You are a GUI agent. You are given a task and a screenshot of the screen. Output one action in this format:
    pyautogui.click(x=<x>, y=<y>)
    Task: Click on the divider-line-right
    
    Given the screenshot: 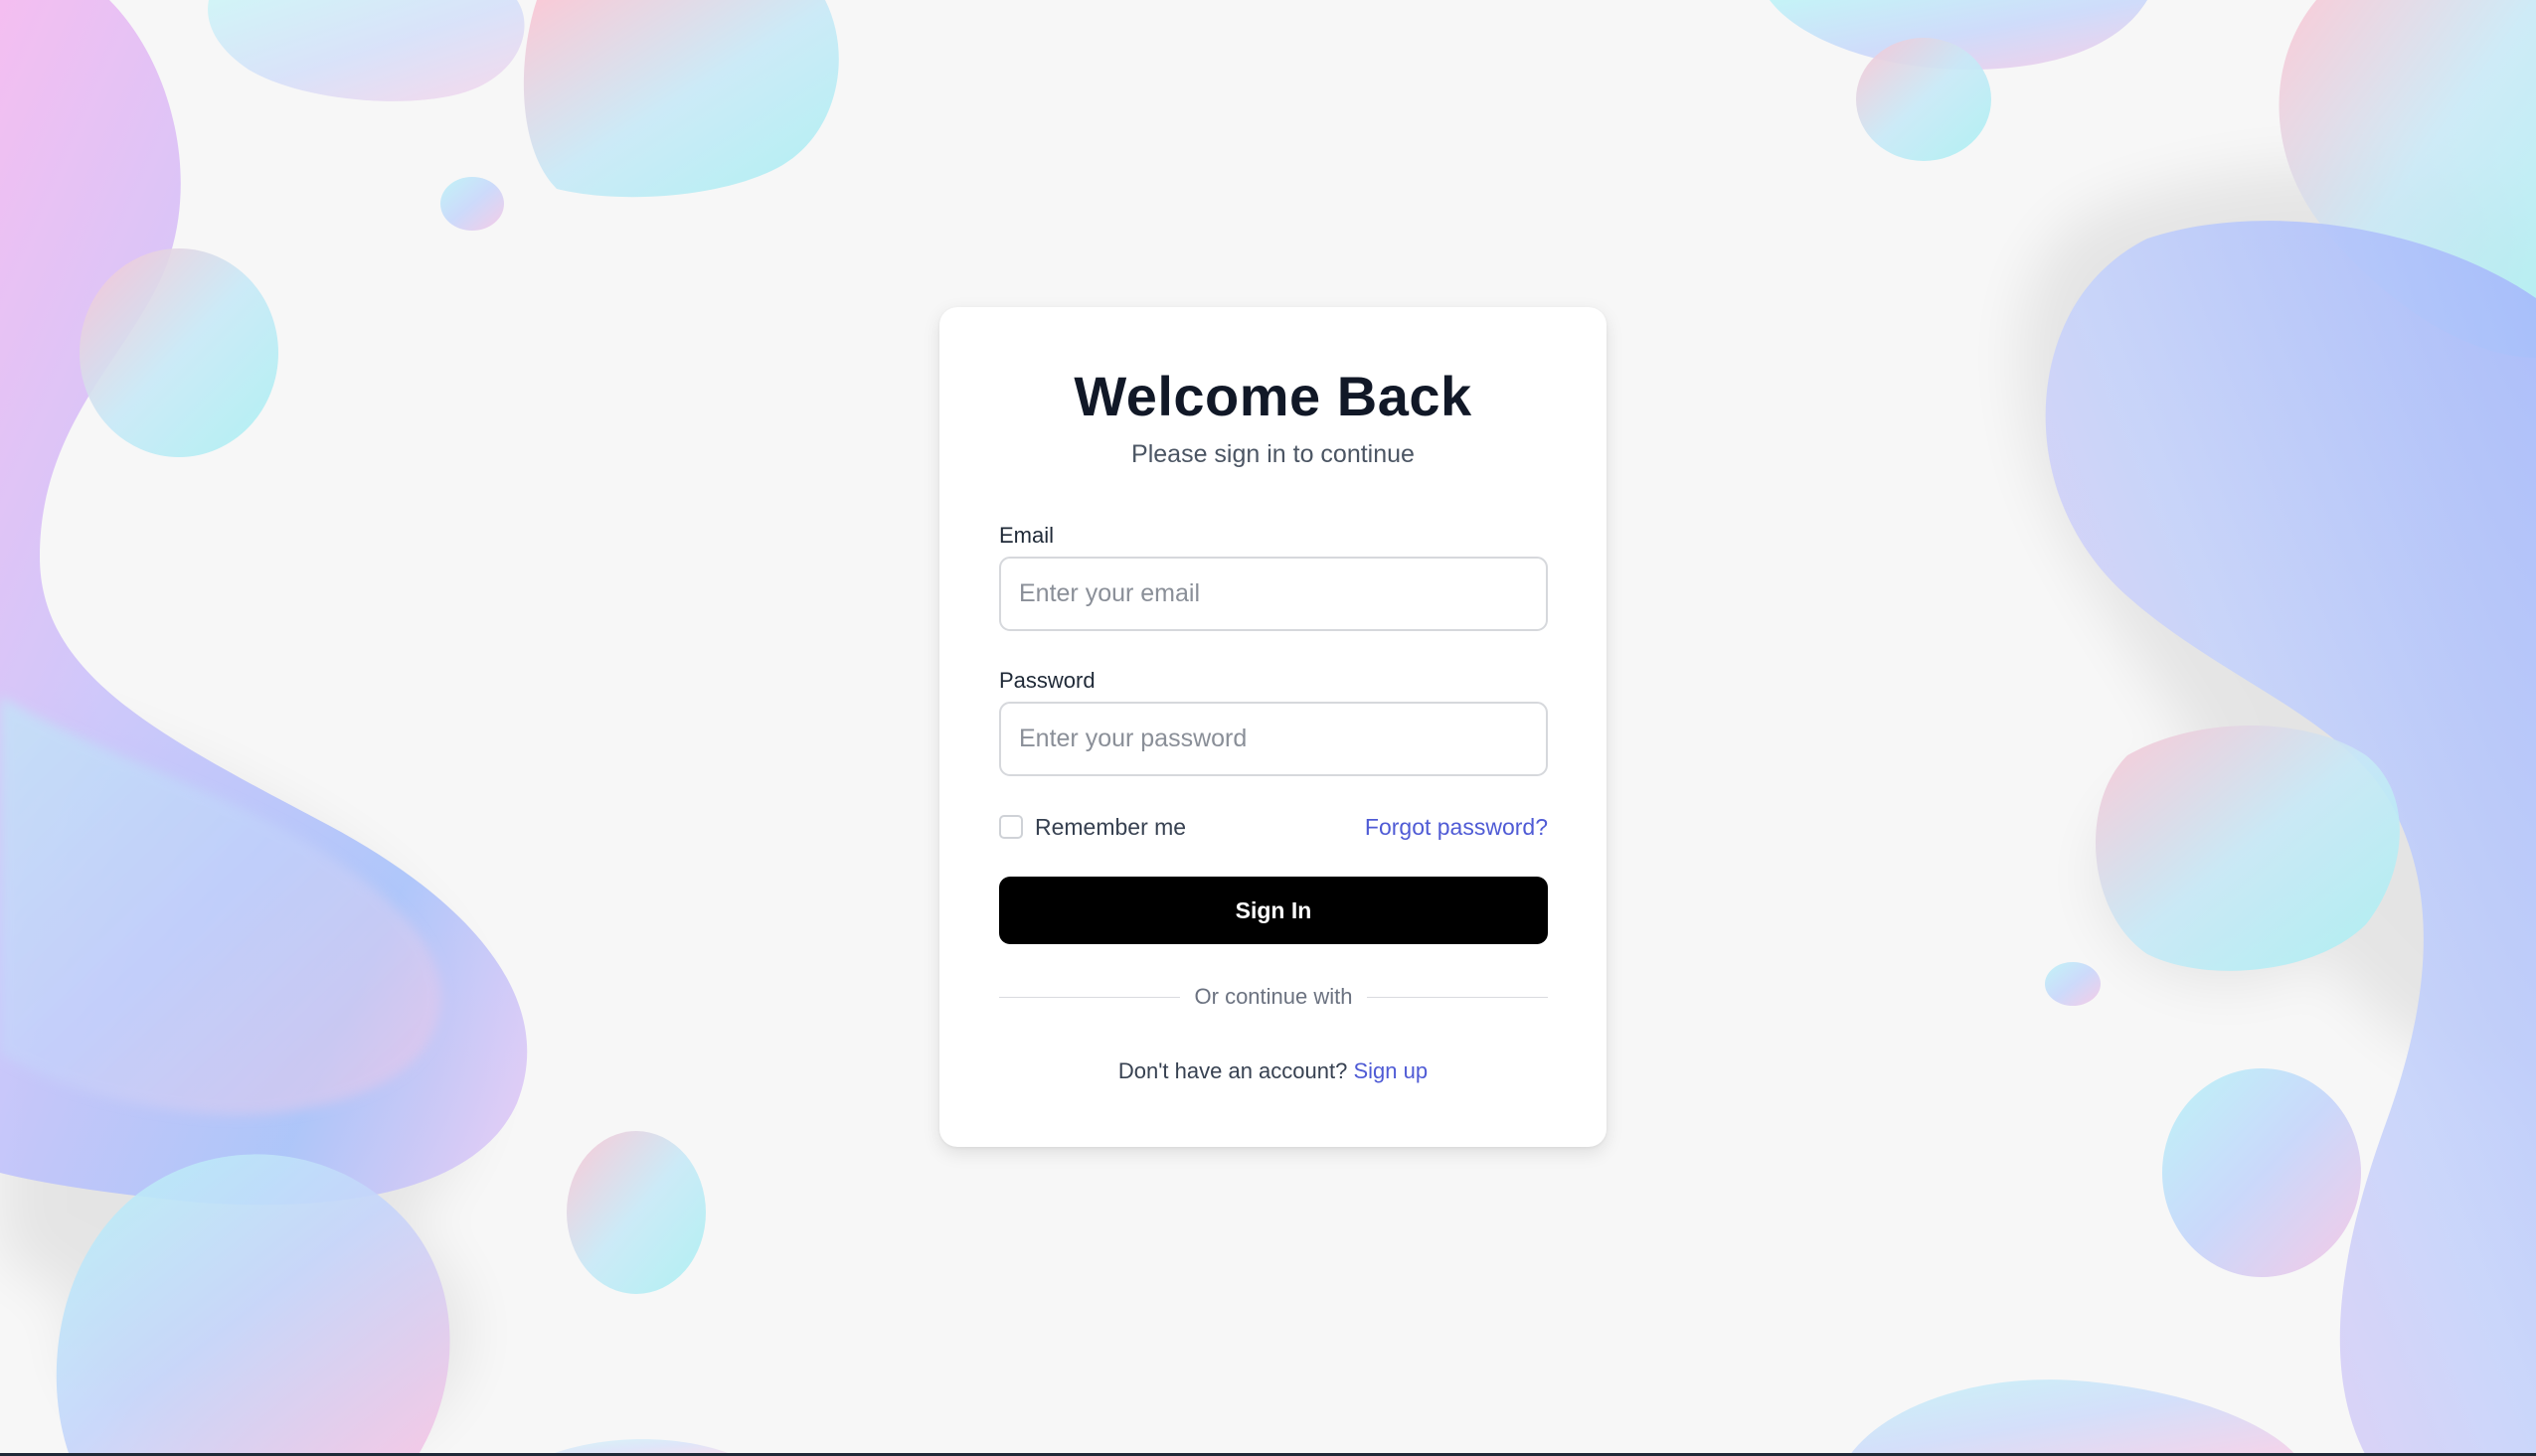 What is the action you would take?
    pyautogui.click(x=1457, y=997)
    